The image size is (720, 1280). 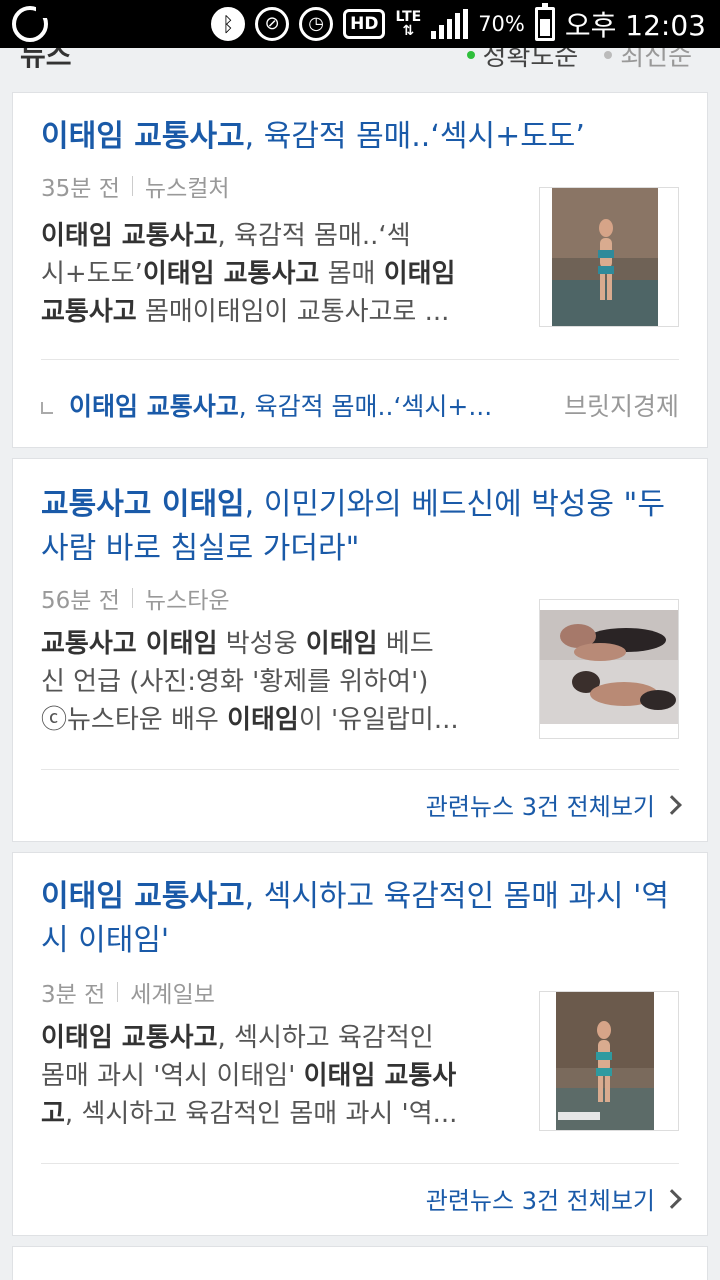 I want to click on sort-options: 정확도순 최신순, so click(x=579, y=60).